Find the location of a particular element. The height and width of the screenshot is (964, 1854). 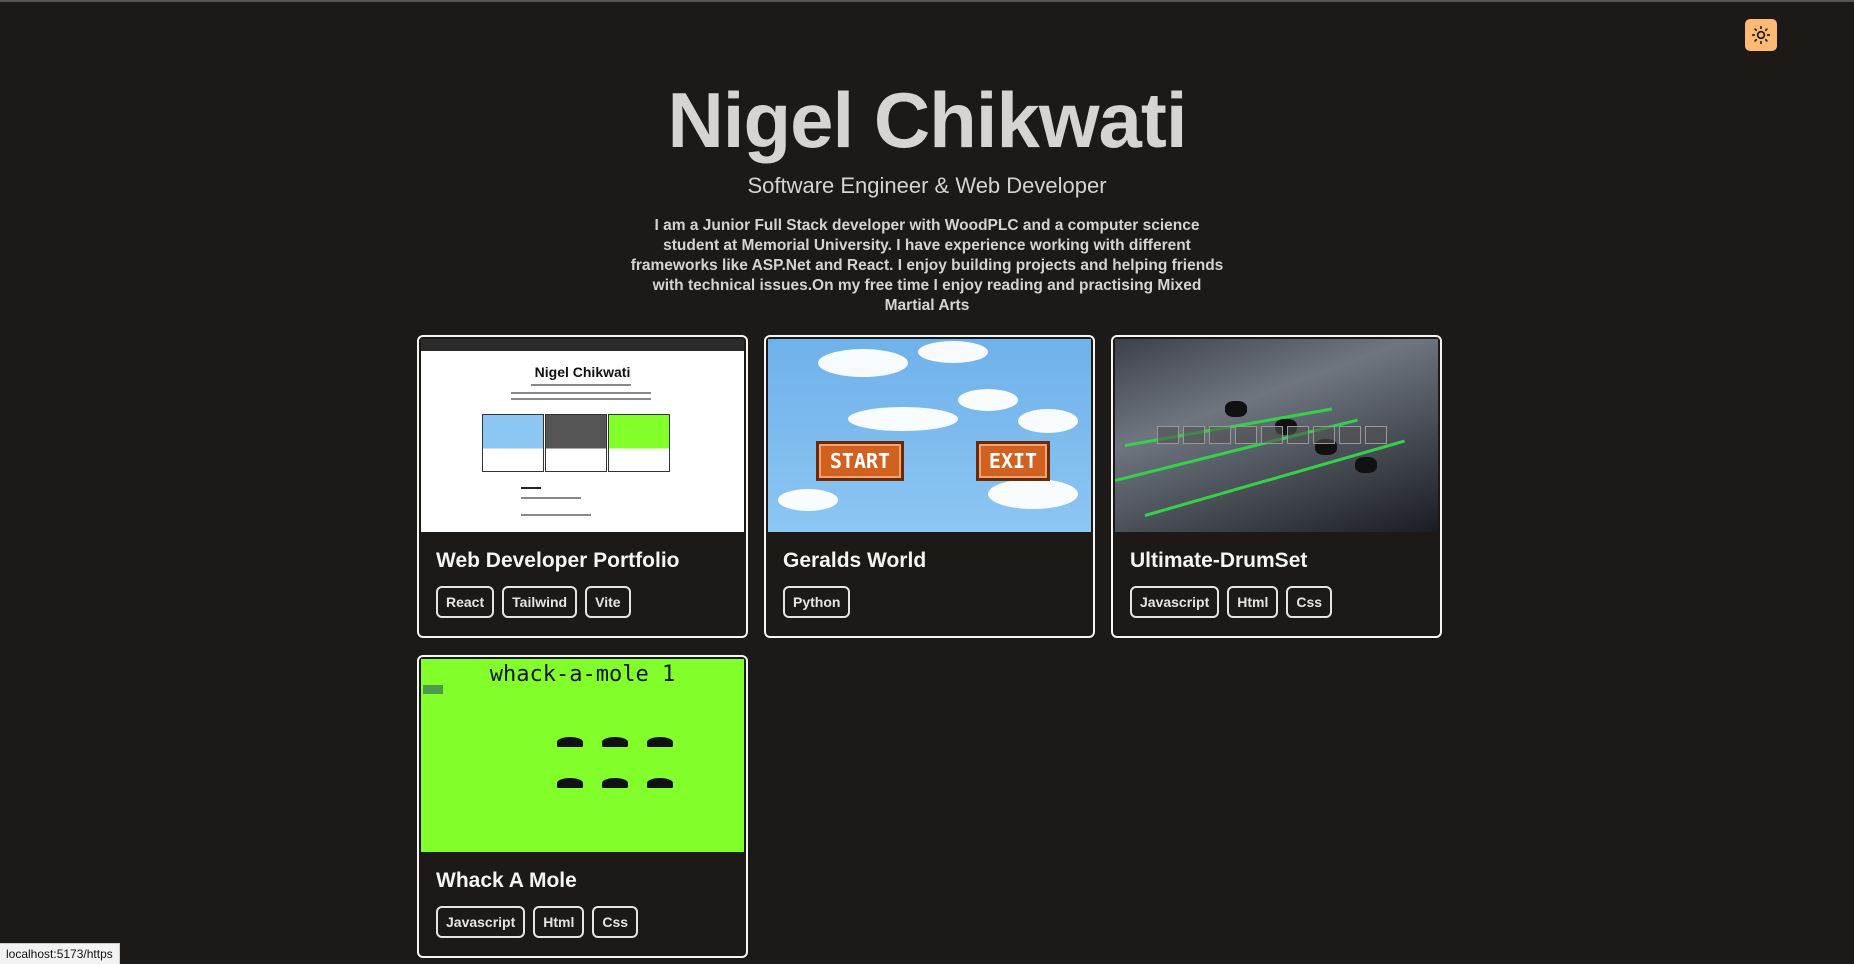

fader-light is located at coordinates (1274, 478).